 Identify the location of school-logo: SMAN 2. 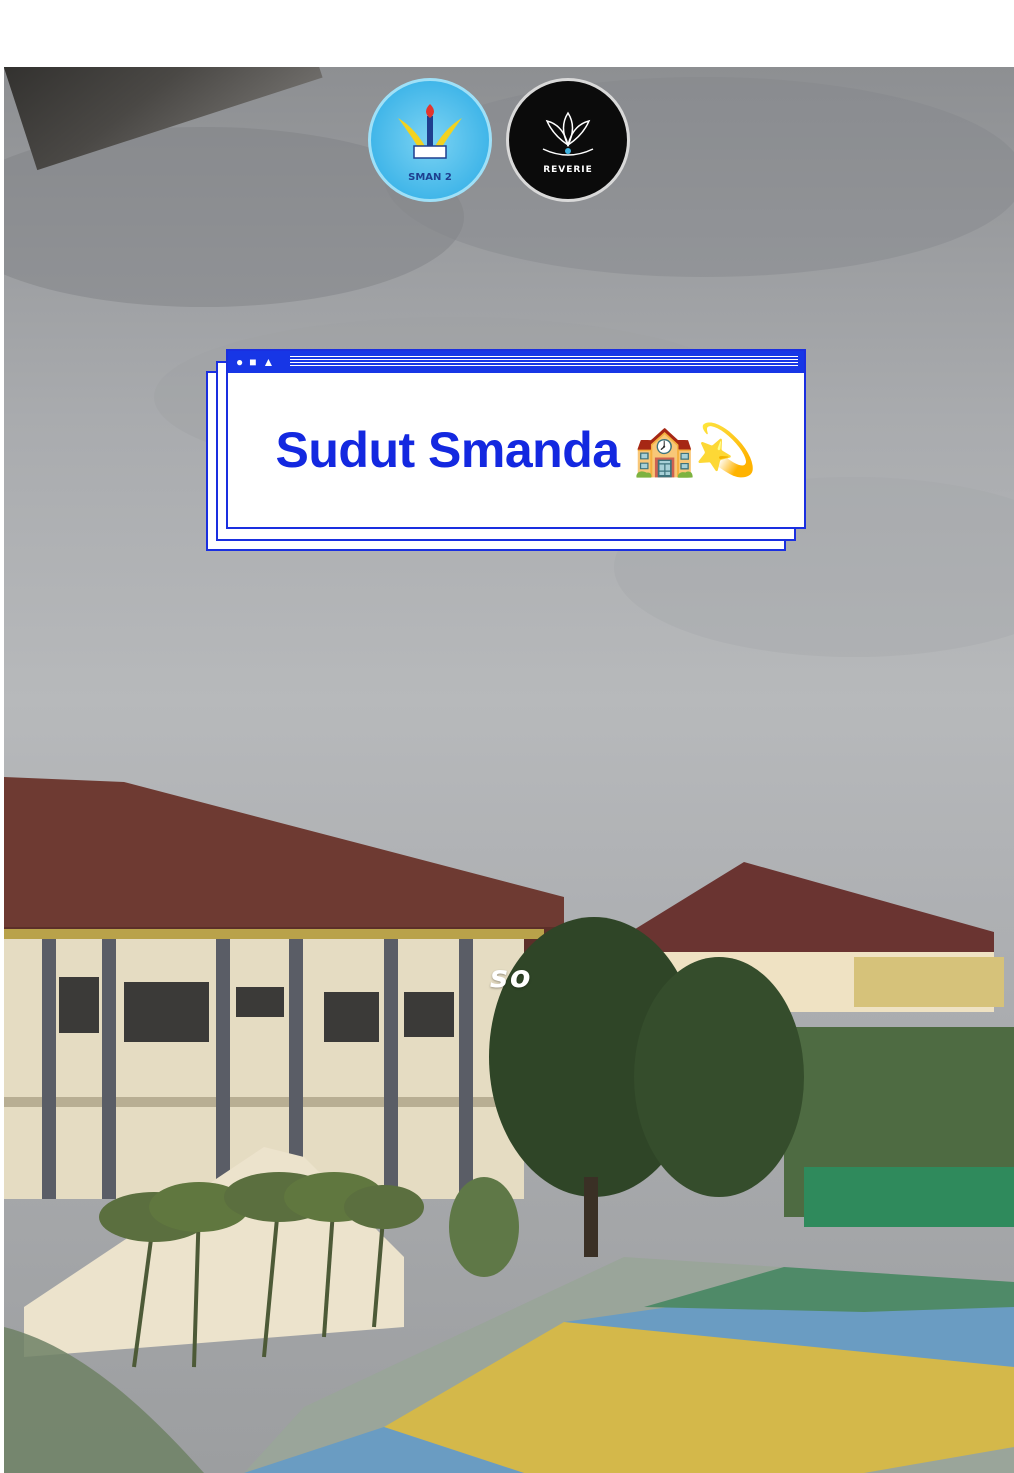
(430, 140).